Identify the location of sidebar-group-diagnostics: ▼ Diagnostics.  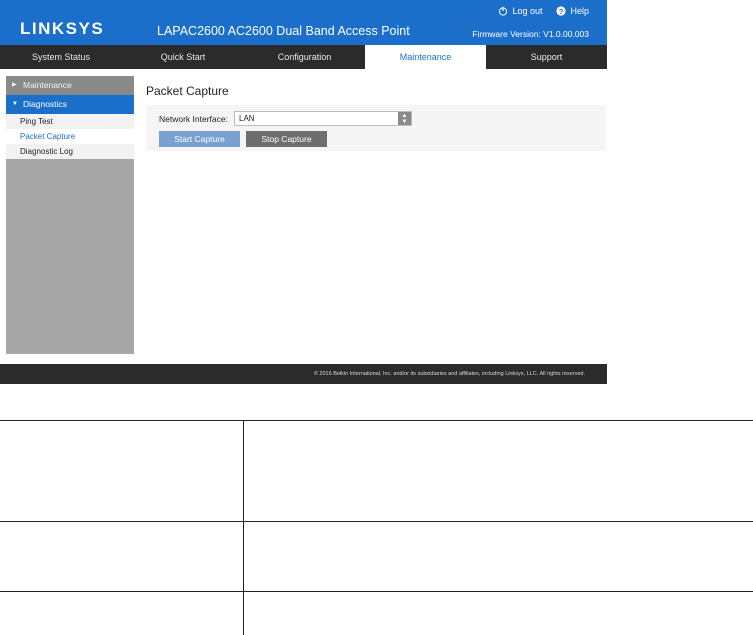
(70, 104).